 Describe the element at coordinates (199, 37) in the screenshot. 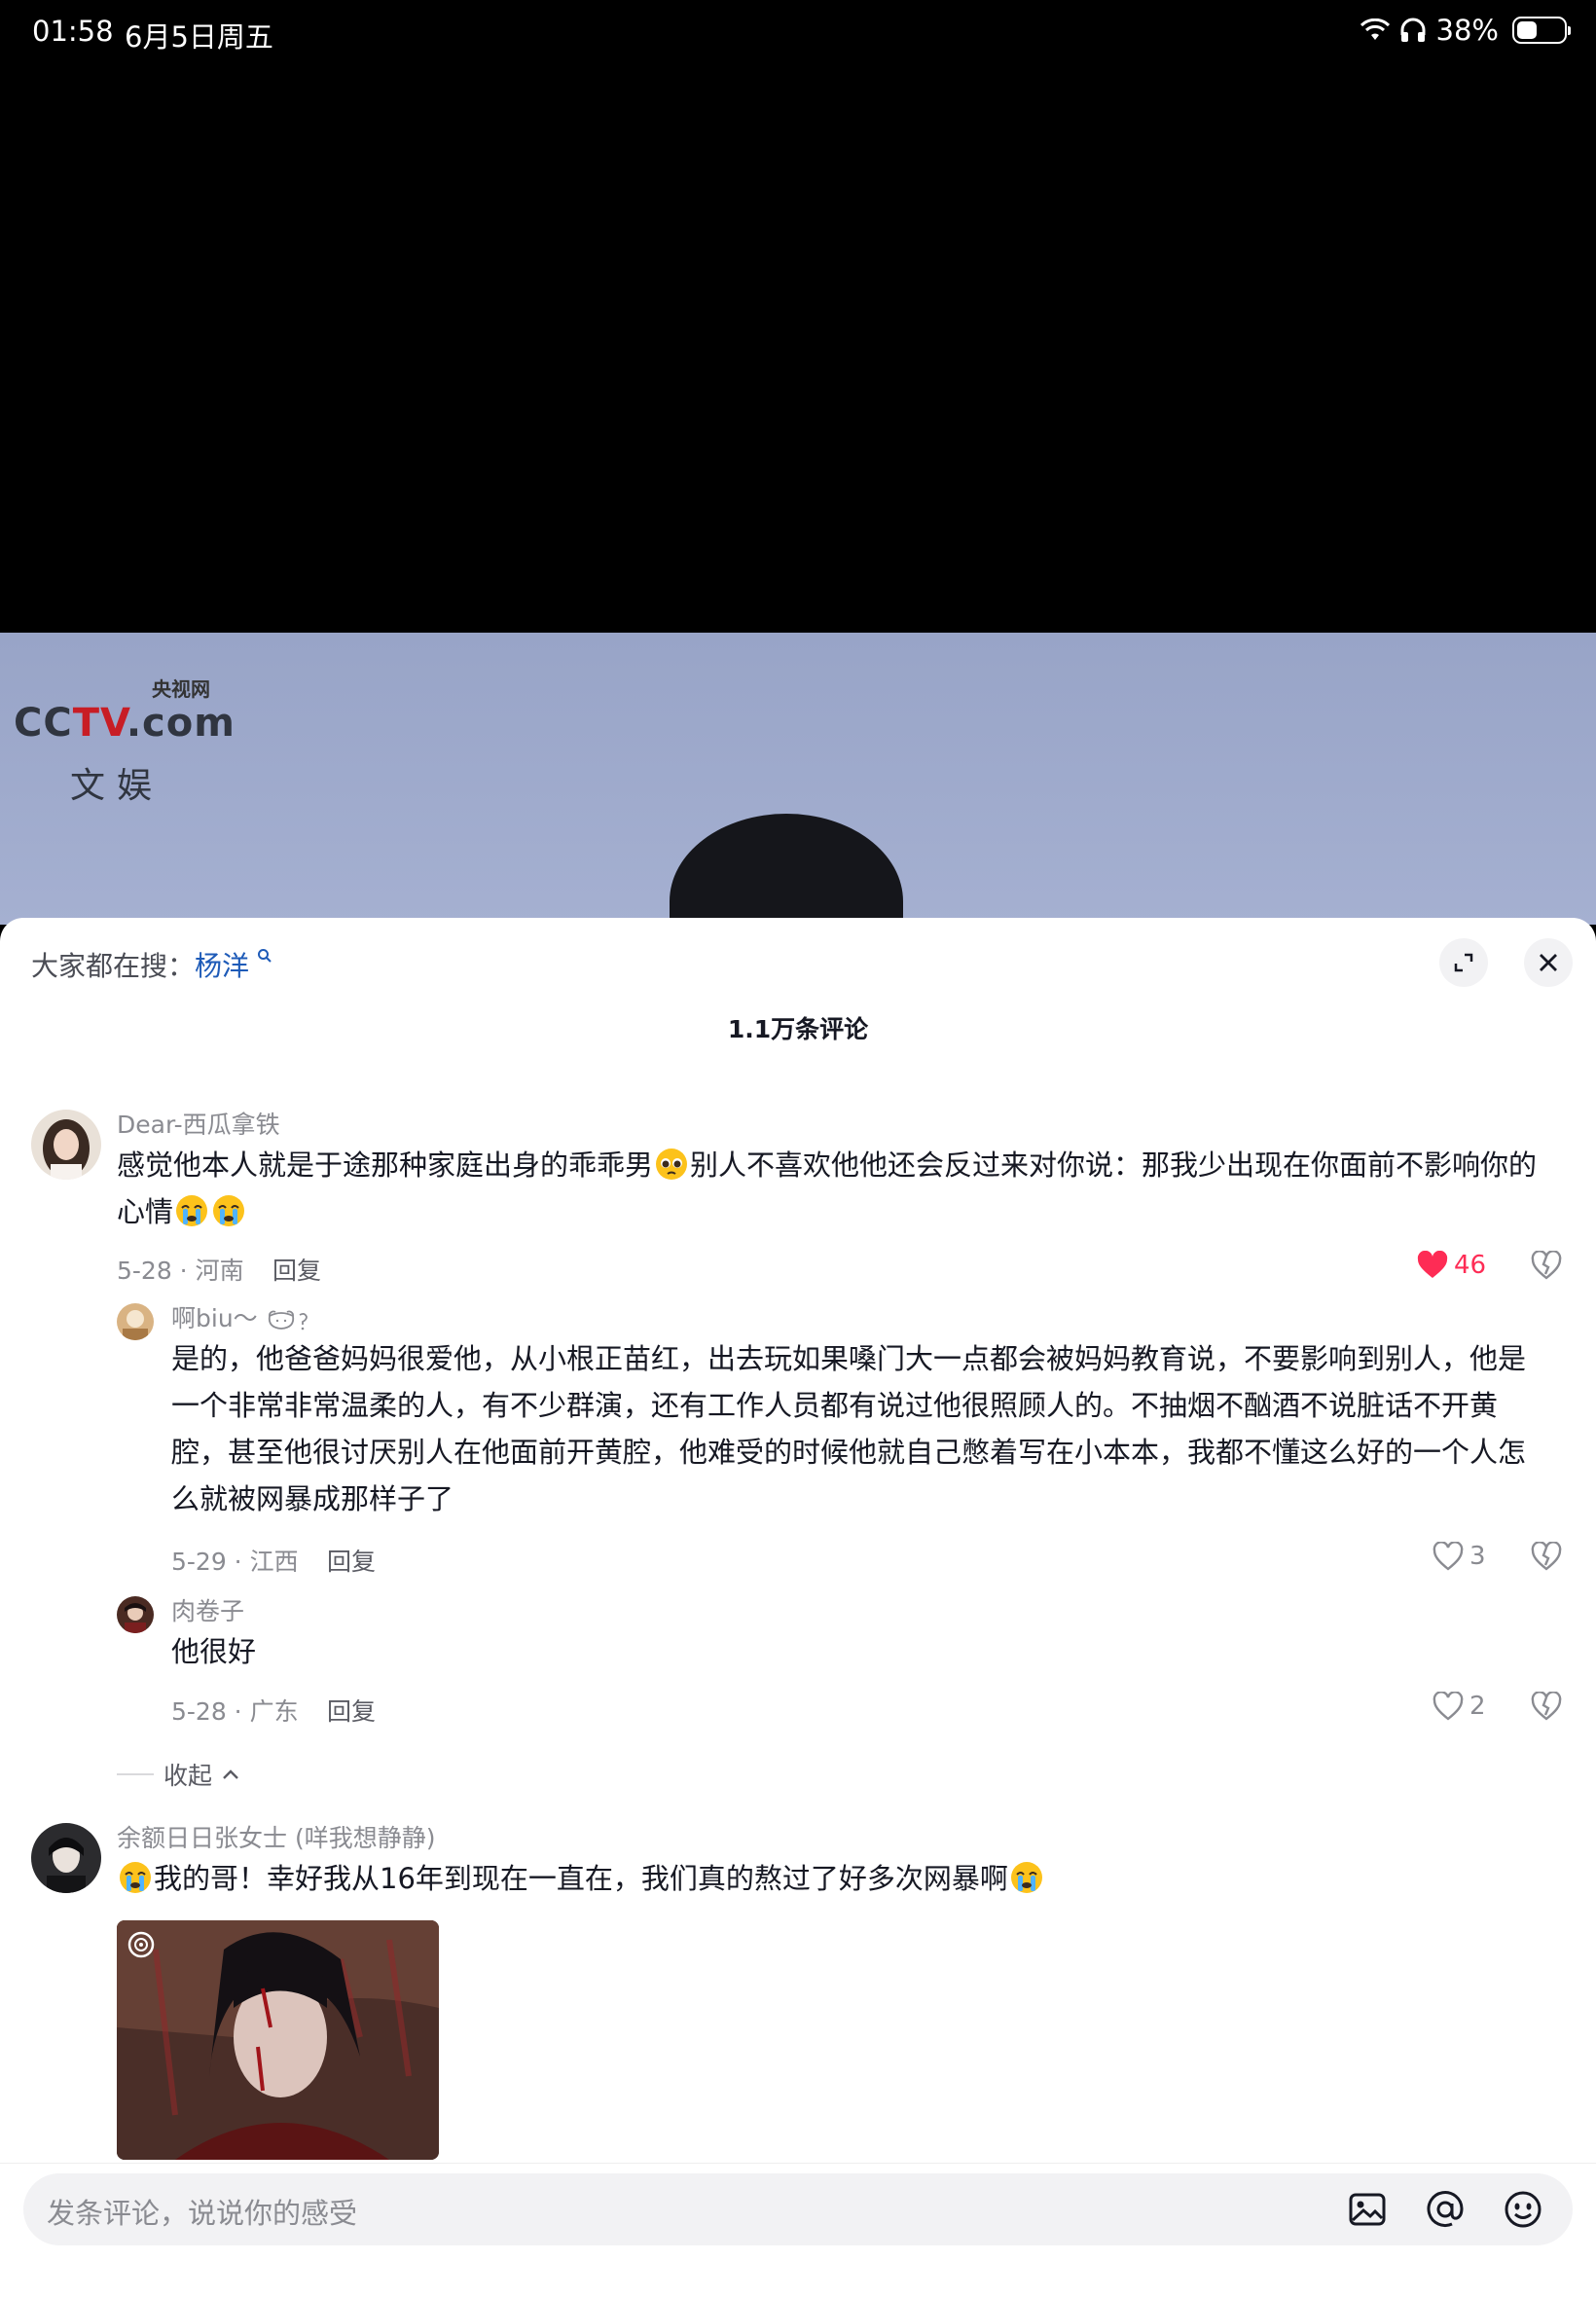

I see `status-date: 6月5日周五` at that location.